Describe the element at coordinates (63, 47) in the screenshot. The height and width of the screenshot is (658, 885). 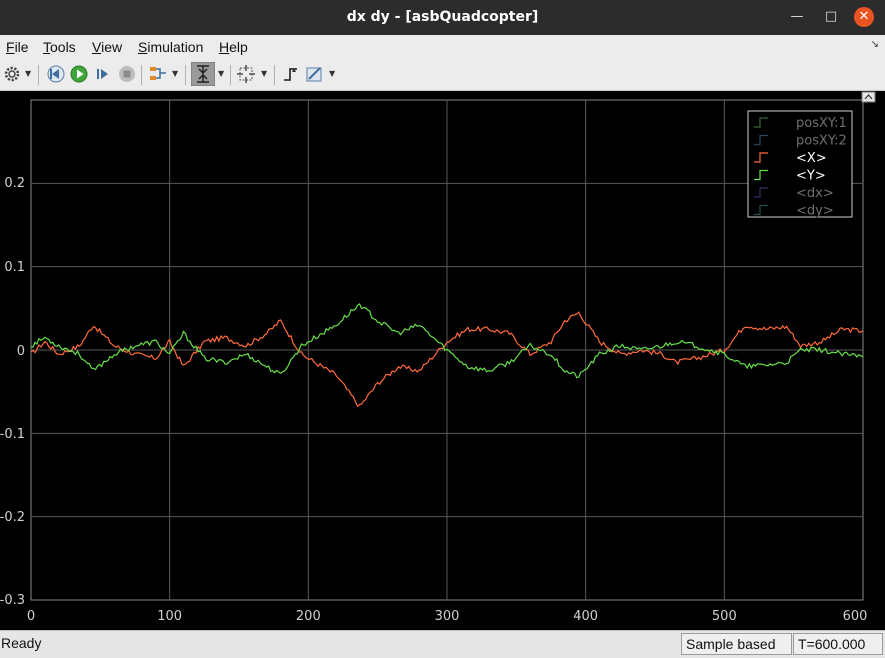
I see `menu-tools-label: ools` at that location.